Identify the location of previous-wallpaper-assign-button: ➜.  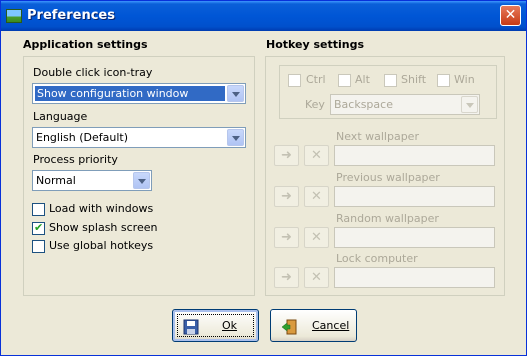
(286, 196).